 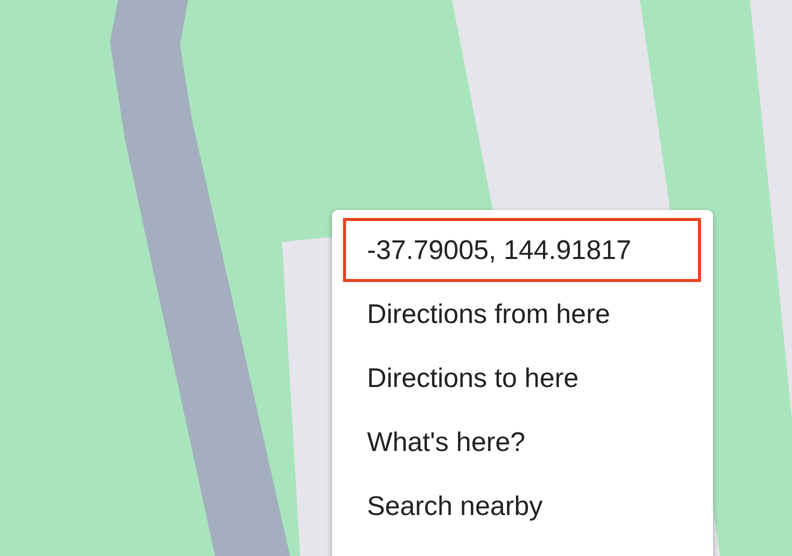 What do you see at coordinates (522, 442) in the screenshot?
I see `menu-item: What's here?` at bounding box center [522, 442].